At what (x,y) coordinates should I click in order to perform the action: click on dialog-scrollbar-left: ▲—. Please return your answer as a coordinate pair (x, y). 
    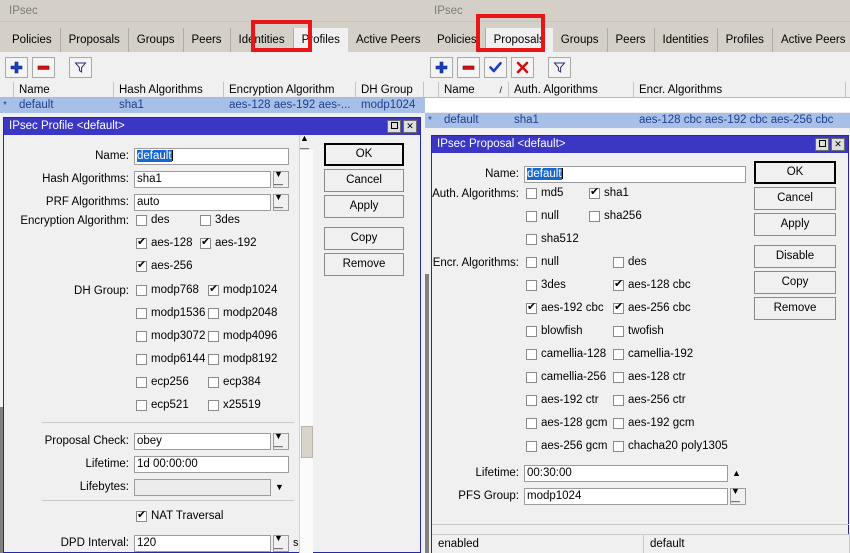
    Looking at the image, I should click on (306, 343).